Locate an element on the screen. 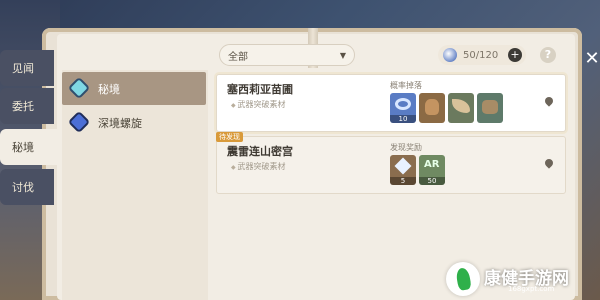  watermark-url: 168gxpt.com is located at coordinates (531, 289).